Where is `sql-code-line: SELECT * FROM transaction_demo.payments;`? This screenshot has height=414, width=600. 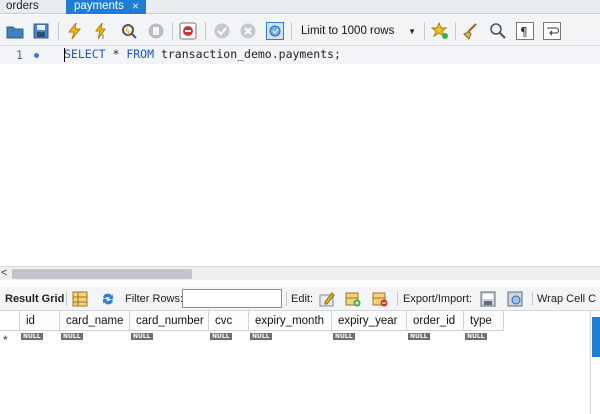 sql-code-line: SELECT * FROM transaction_demo.payments; is located at coordinates (202, 54).